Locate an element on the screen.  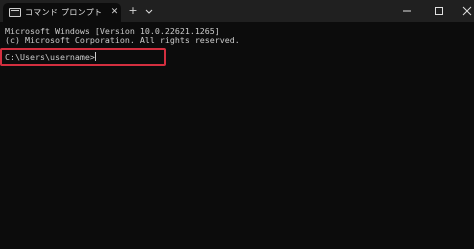
terminal-icon is located at coordinates (15, 12).